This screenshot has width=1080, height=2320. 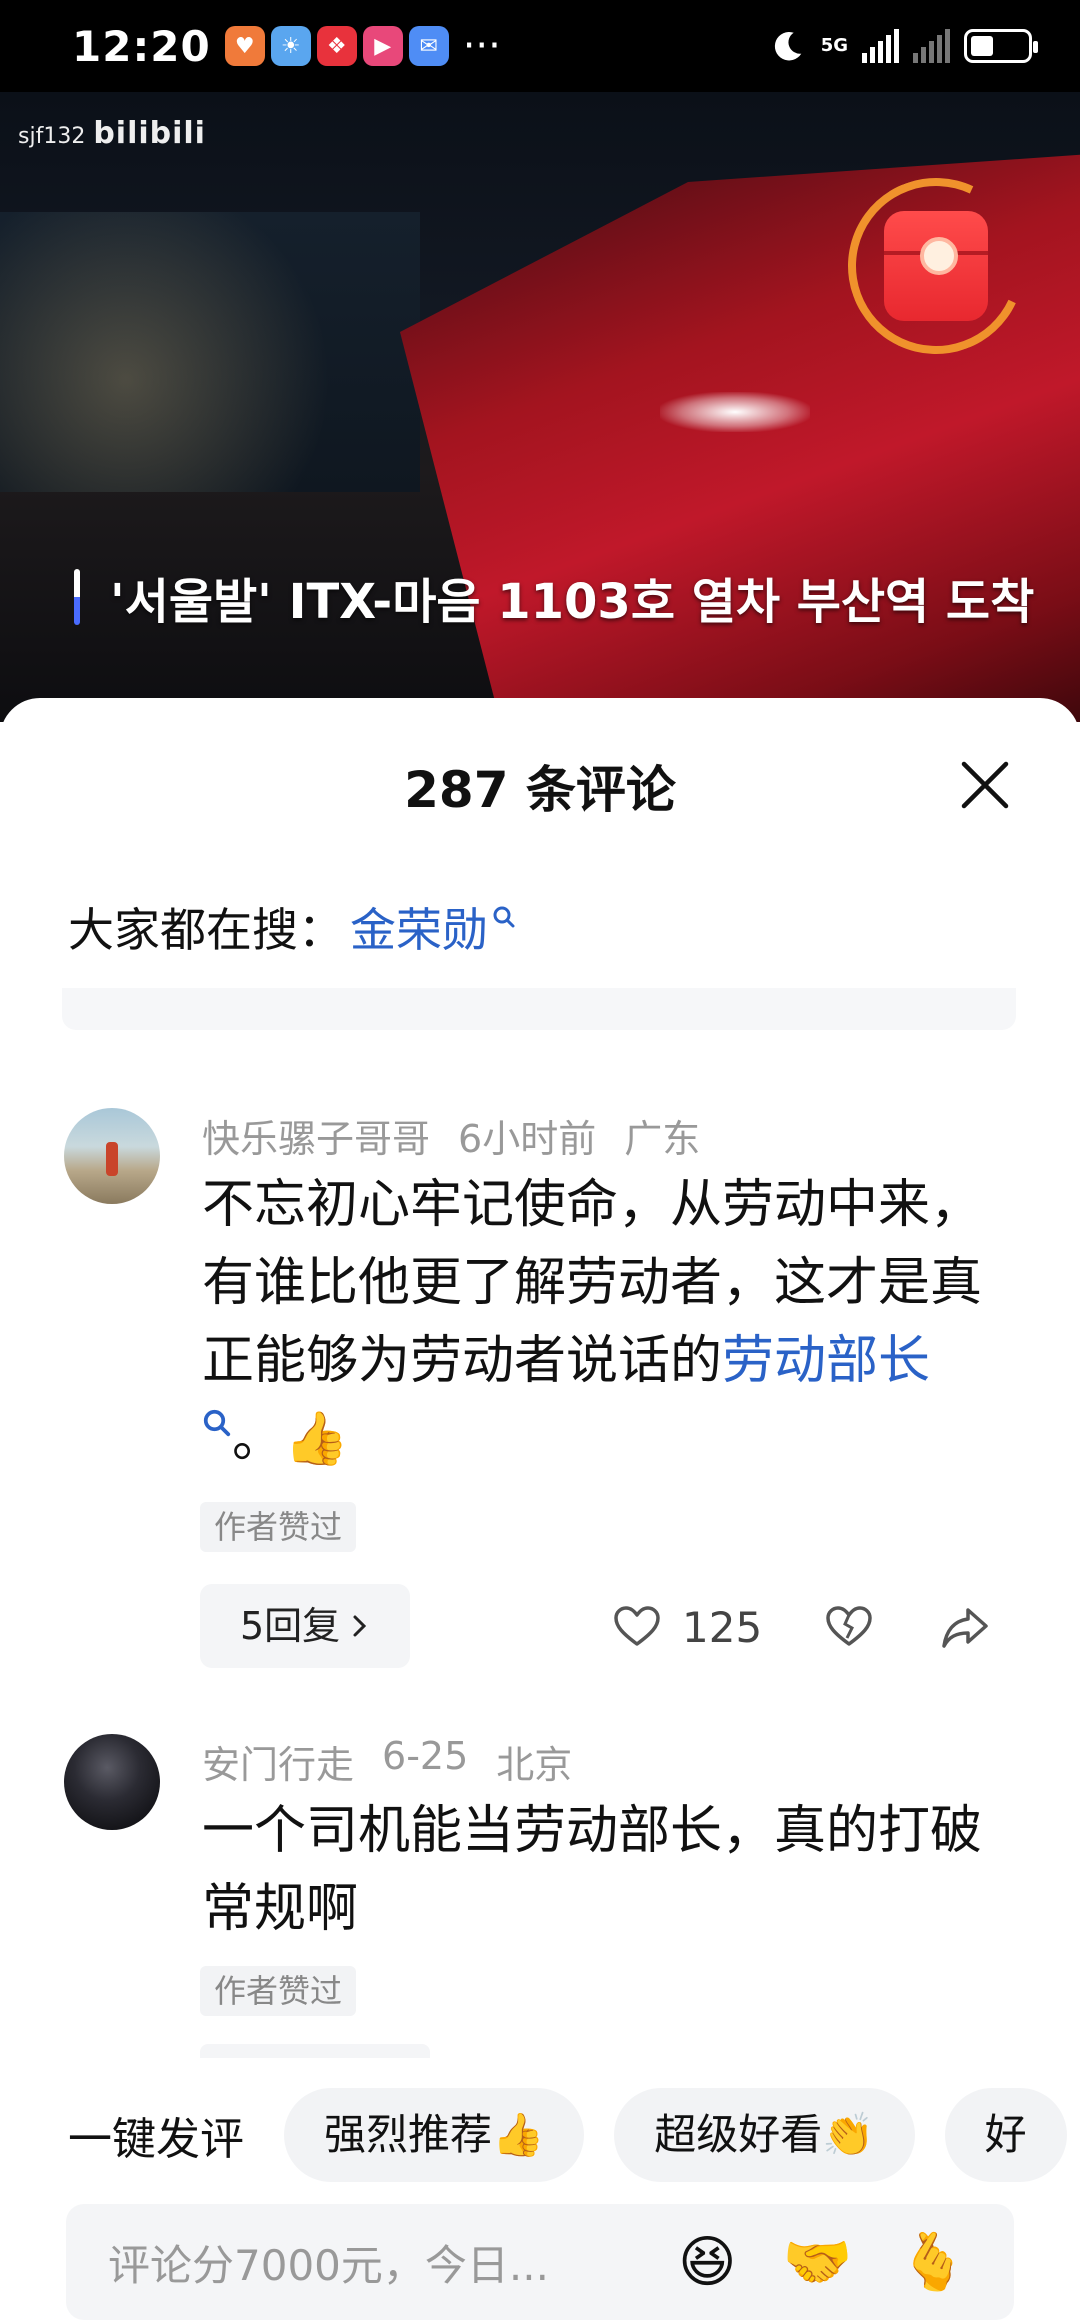 What do you see at coordinates (290, 1626) in the screenshot?
I see `replies-count: 5回复` at bounding box center [290, 1626].